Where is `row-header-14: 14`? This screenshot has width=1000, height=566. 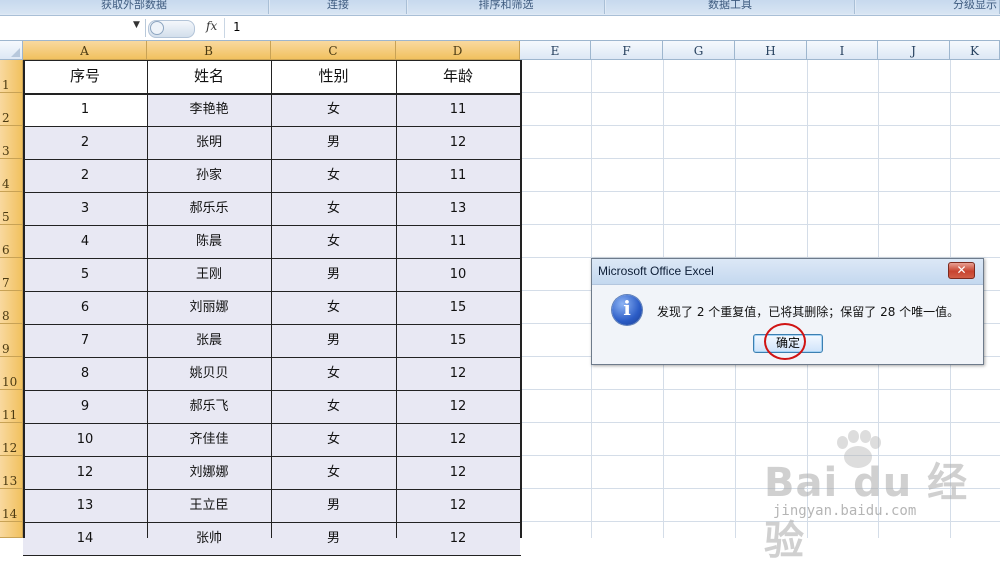 row-header-14: 14 is located at coordinates (11, 505).